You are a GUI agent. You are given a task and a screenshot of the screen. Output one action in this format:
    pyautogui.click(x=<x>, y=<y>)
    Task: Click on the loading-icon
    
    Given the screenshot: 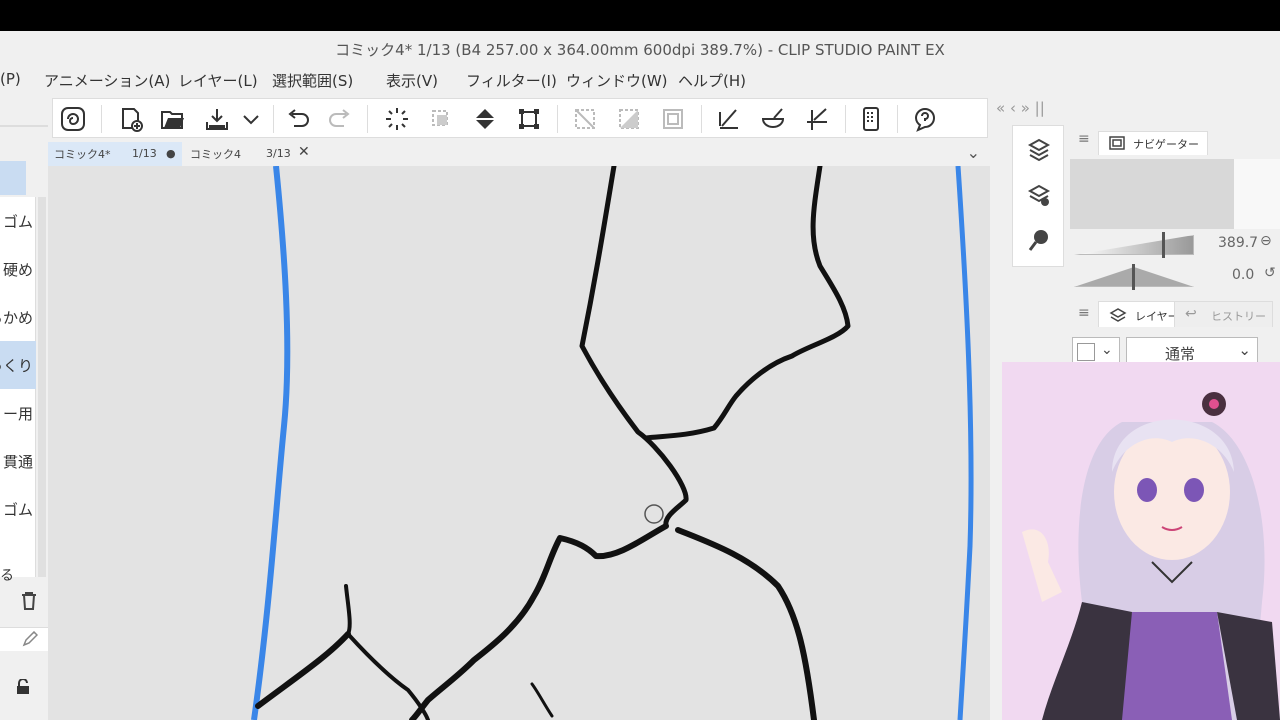 What is the action you would take?
    pyautogui.click(x=397, y=119)
    